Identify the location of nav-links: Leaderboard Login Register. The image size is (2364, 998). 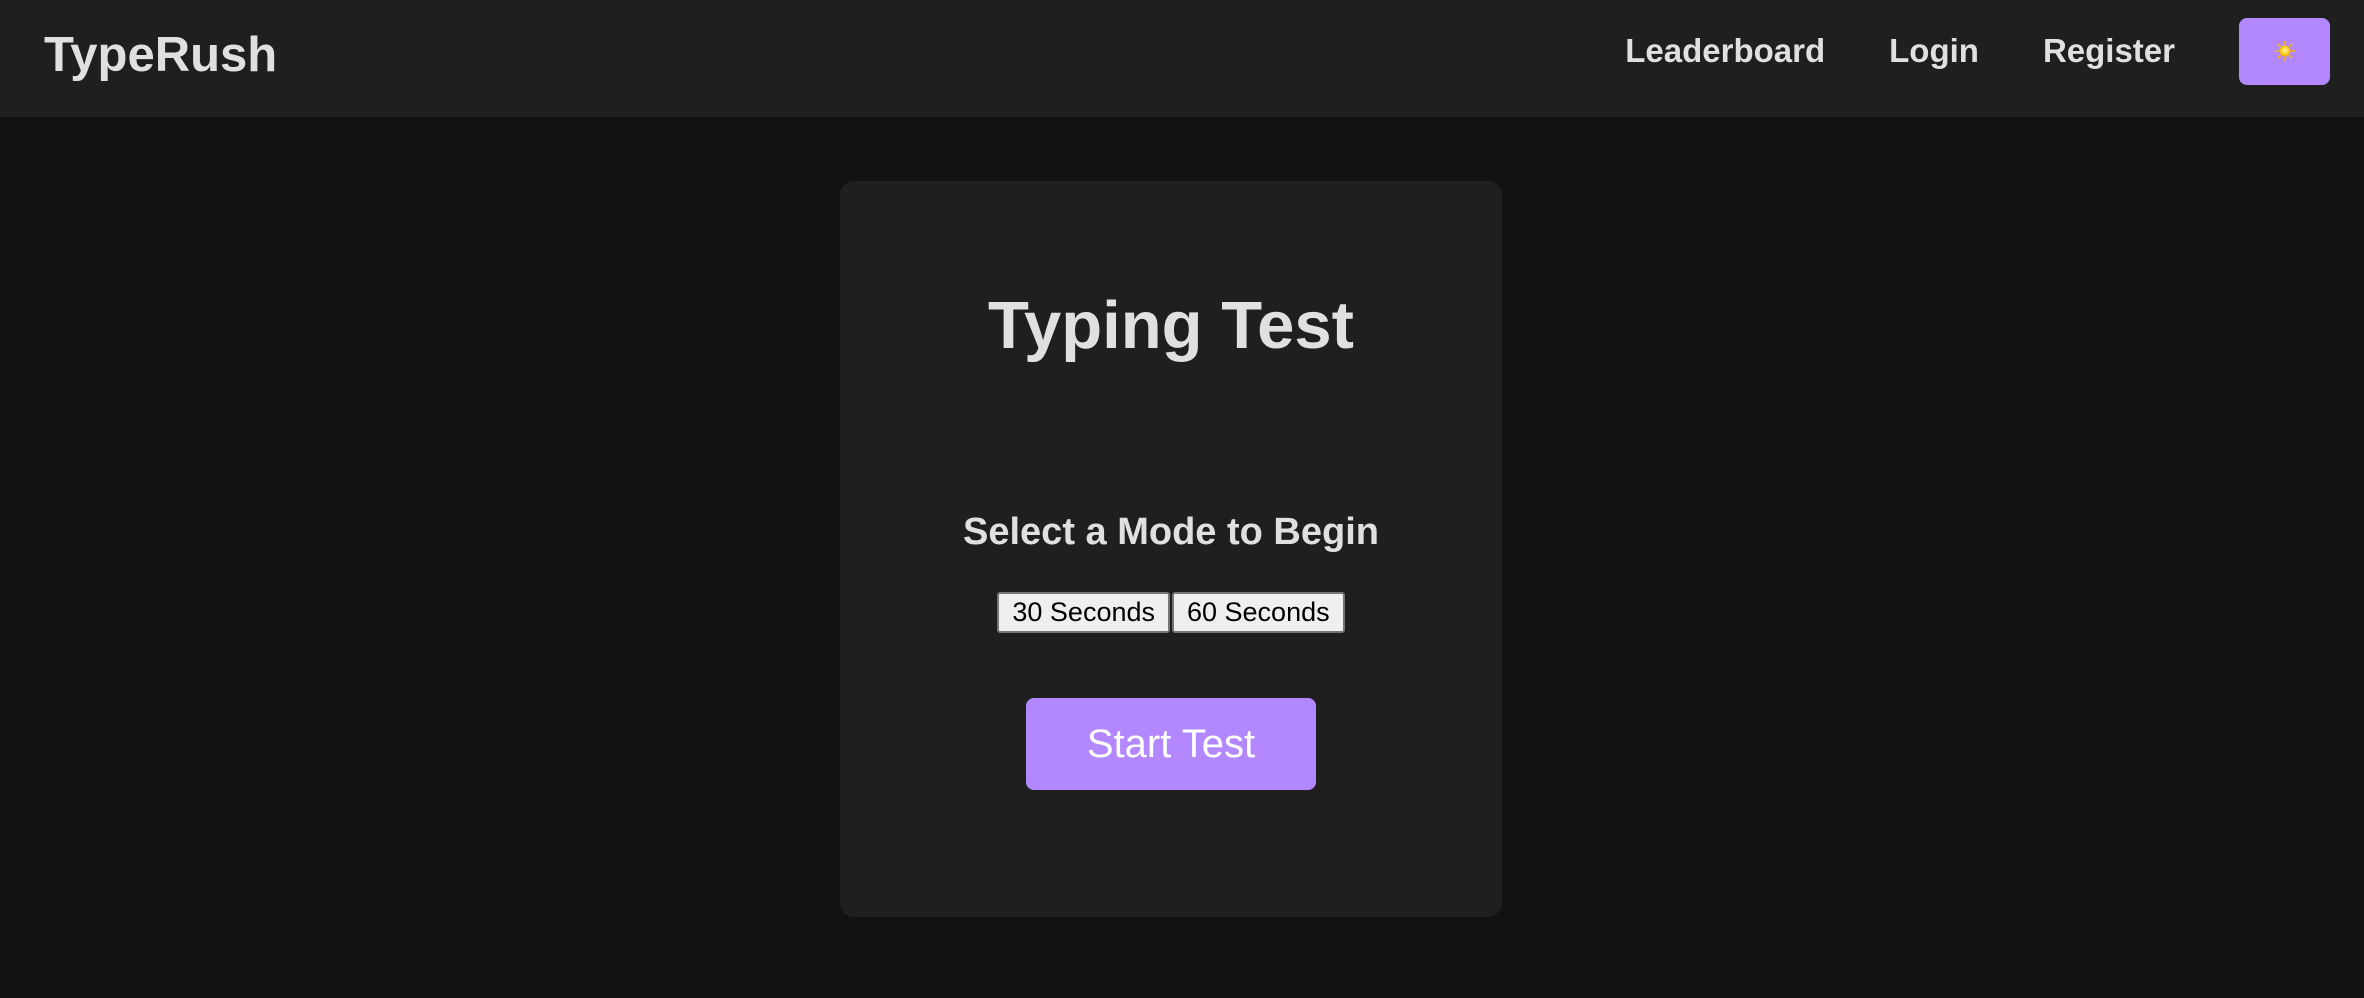
(1977, 51).